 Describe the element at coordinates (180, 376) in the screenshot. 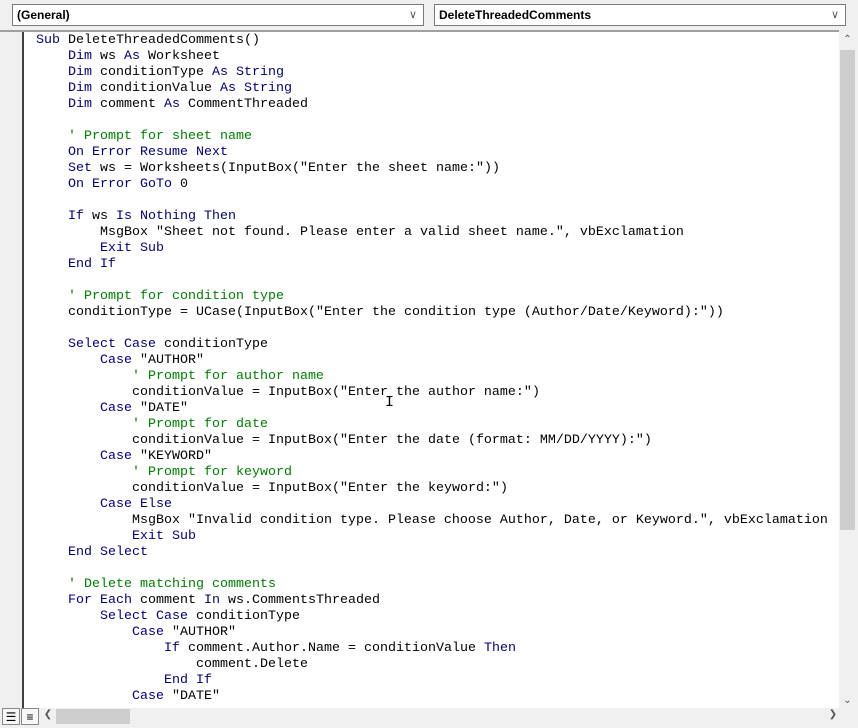

I see `code-line: ' Prompt for author name` at that location.